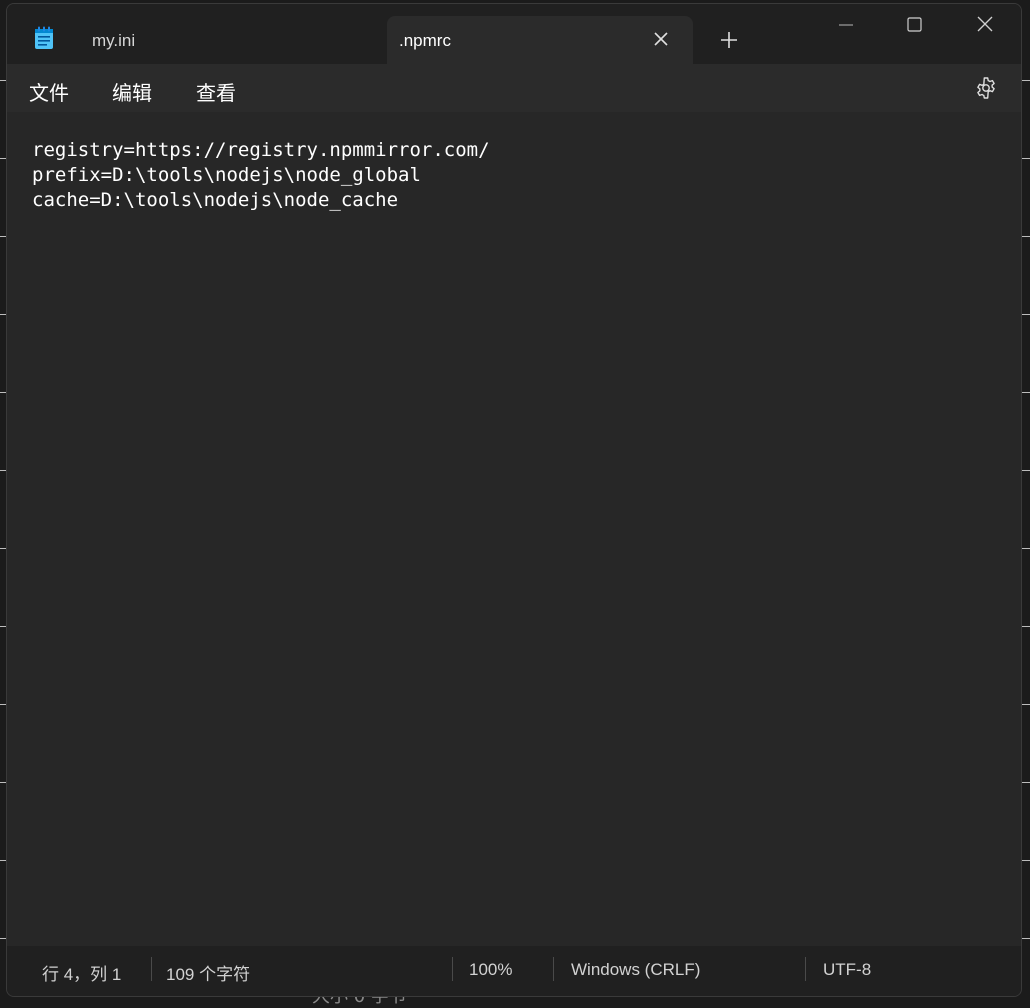 This screenshot has height=1008, width=1030. Describe the element at coordinates (914, 27) in the screenshot. I see `maximize-icon` at that location.